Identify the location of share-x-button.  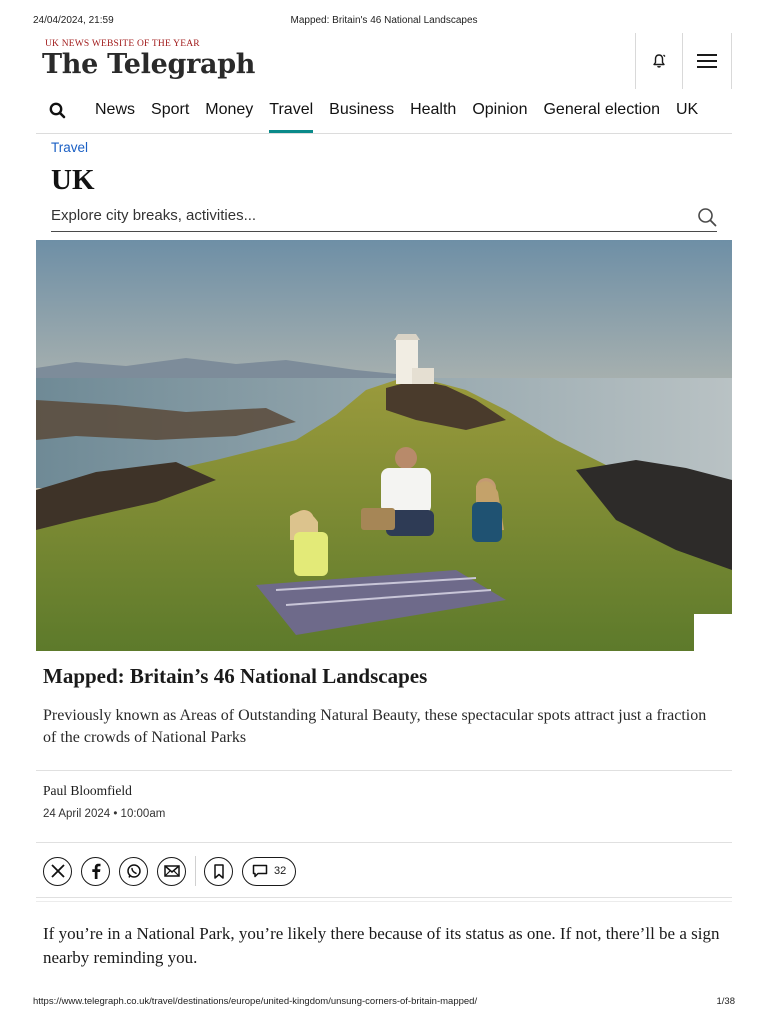
(57, 871).